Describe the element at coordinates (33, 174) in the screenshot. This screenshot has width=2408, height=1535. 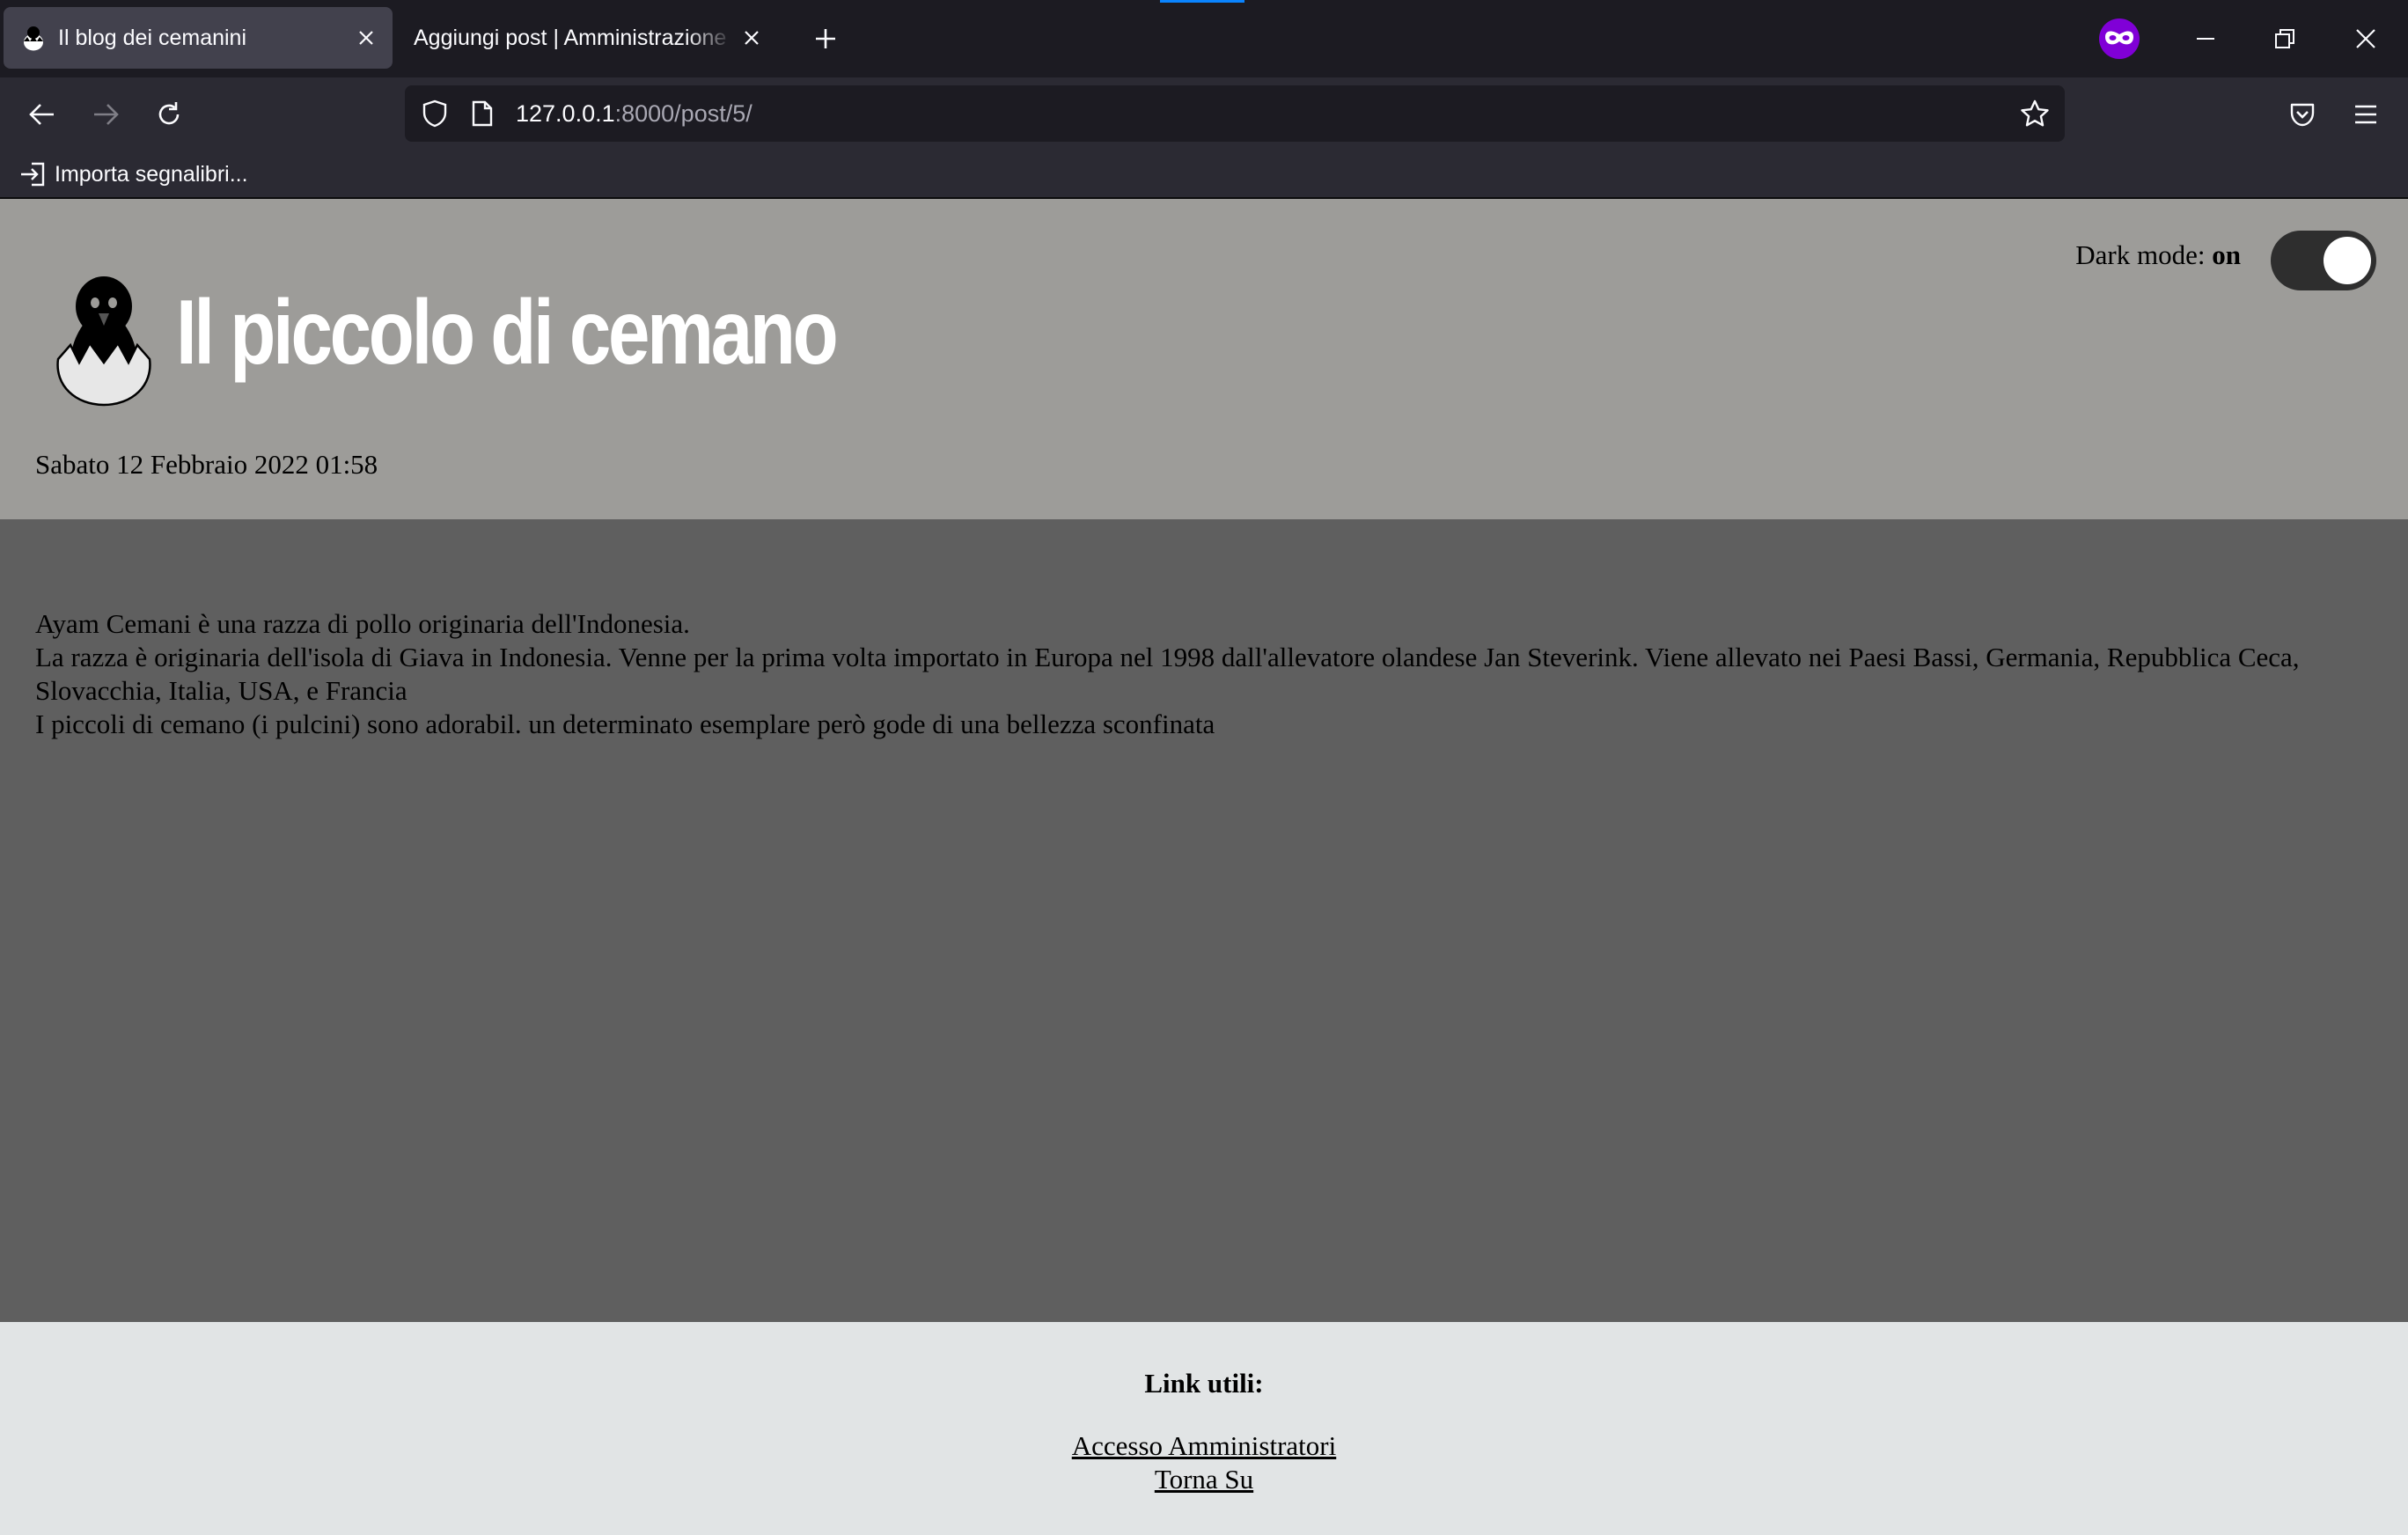
I see `import-icon` at that location.